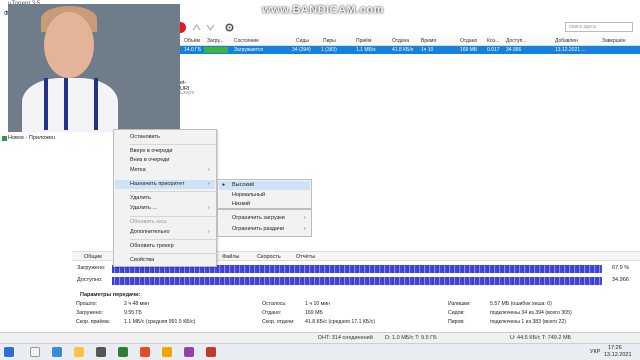 Image resolution: width=640 pixels, height=360 pixels. I want to click on tab-speed: Скорость, so click(269, 257).